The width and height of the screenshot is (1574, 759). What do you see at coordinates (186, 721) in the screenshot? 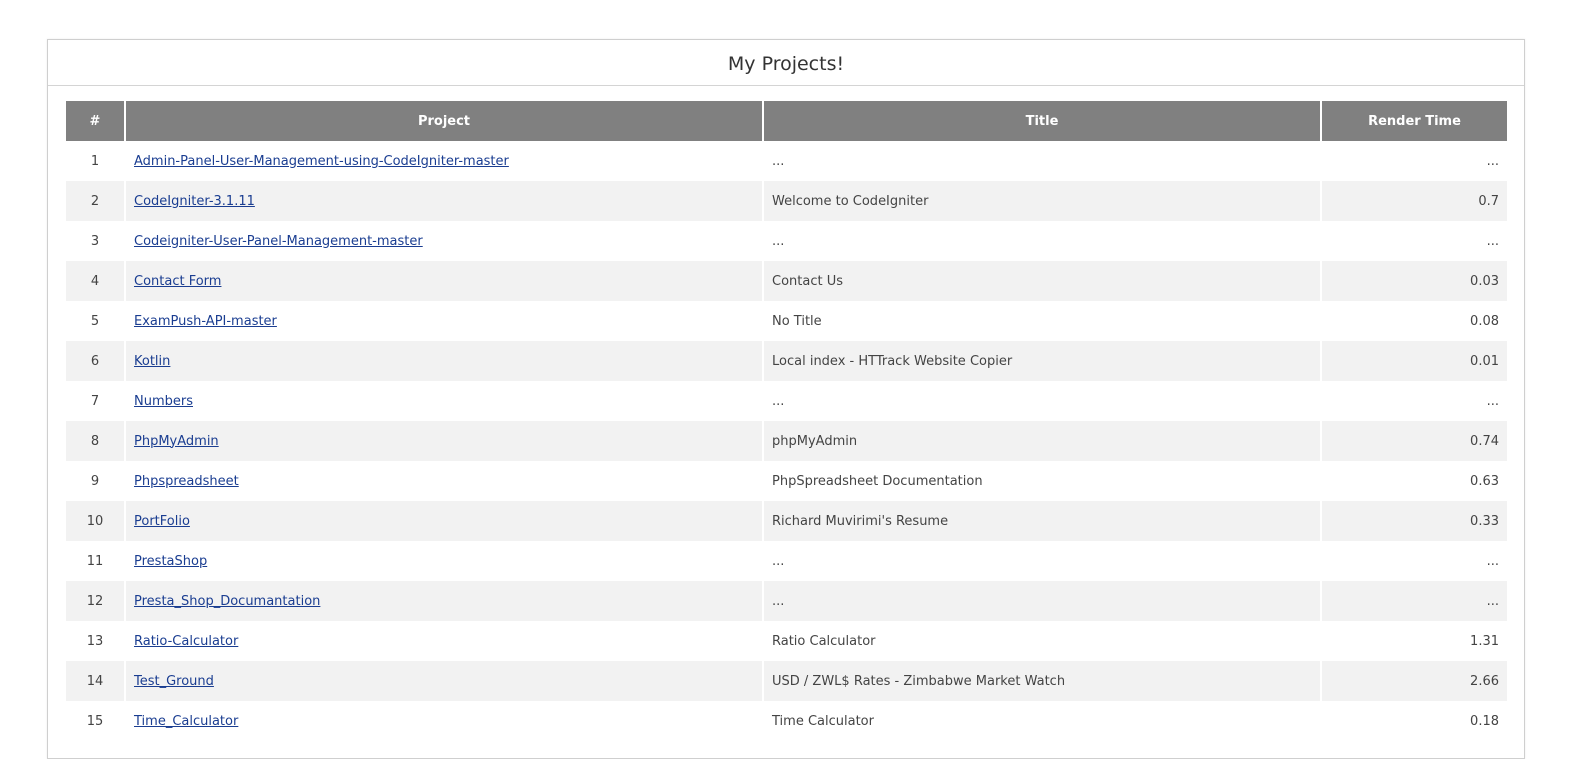
I see `project-link: Time_Calculator` at bounding box center [186, 721].